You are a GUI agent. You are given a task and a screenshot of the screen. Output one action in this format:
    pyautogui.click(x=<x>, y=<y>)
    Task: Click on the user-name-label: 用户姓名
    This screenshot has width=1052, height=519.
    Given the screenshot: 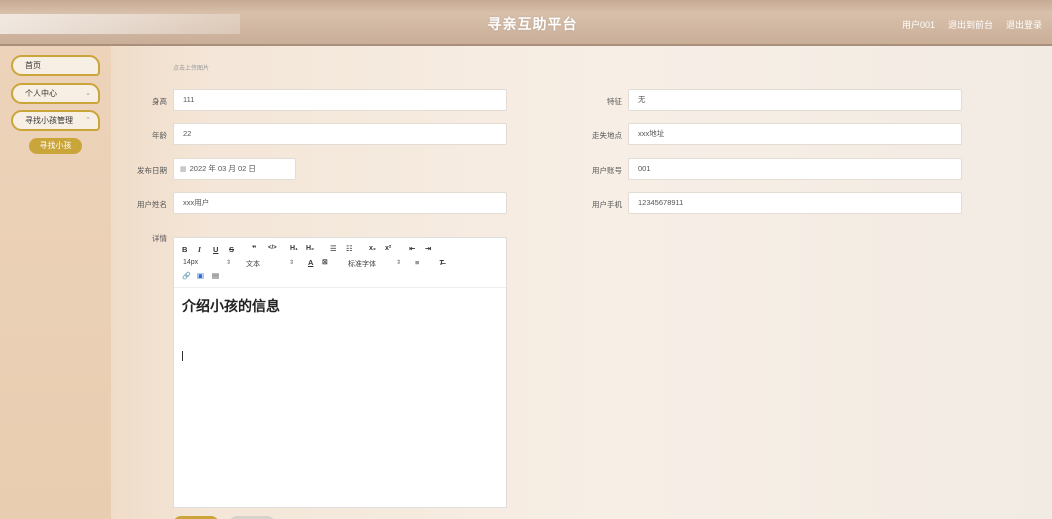 What is the action you would take?
    pyautogui.click(x=152, y=204)
    